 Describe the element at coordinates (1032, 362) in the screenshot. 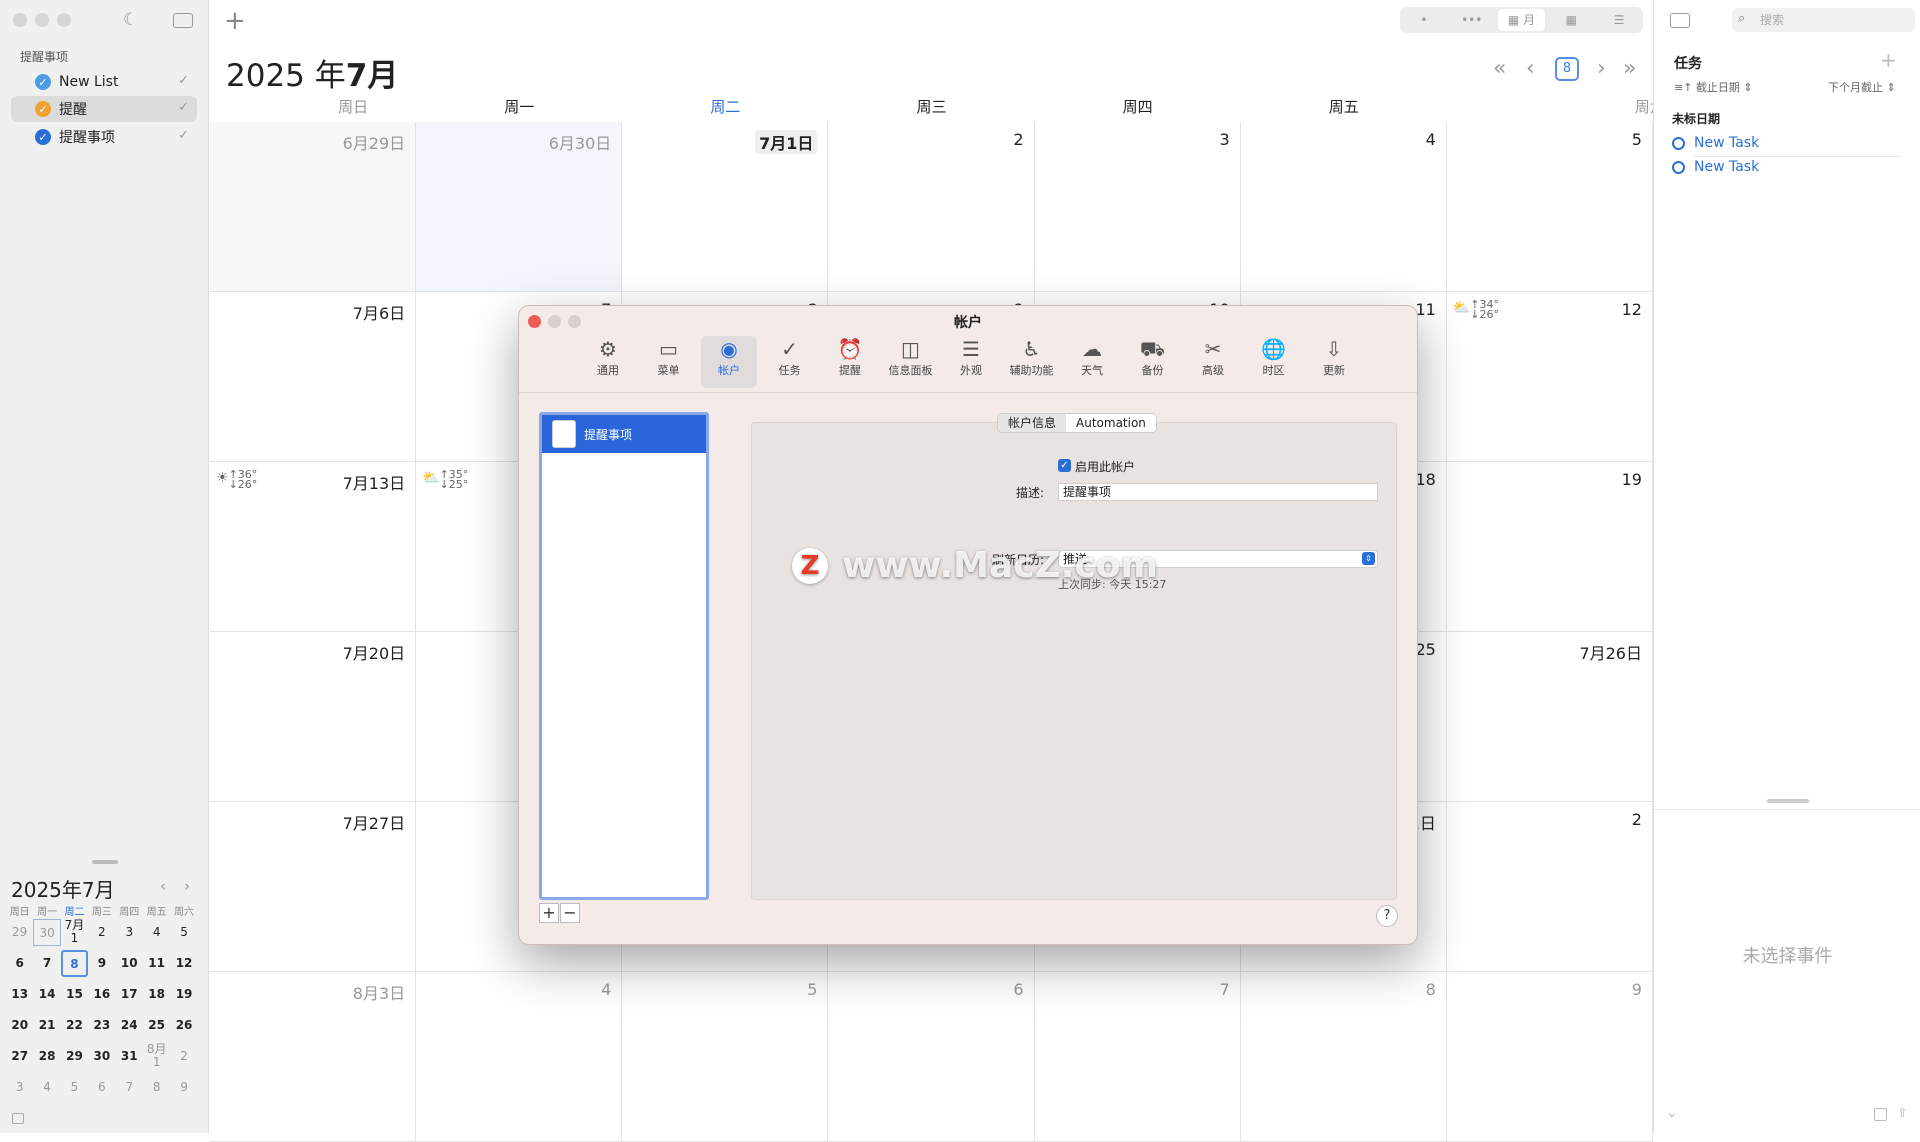

I see `toolbar-tab-accessibility: ♿ 辅助功能` at that location.